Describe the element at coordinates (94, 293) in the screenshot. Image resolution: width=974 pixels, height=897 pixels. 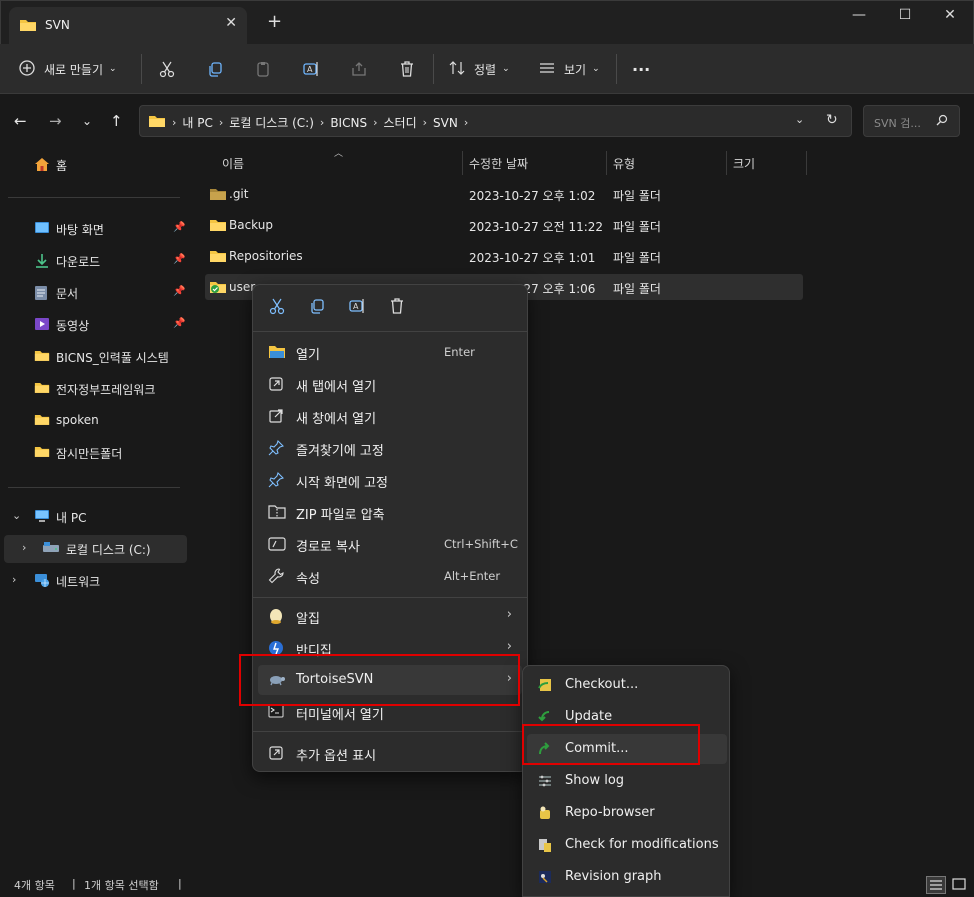
I see `sidebar-item-documents: 문서 📌` at that location.